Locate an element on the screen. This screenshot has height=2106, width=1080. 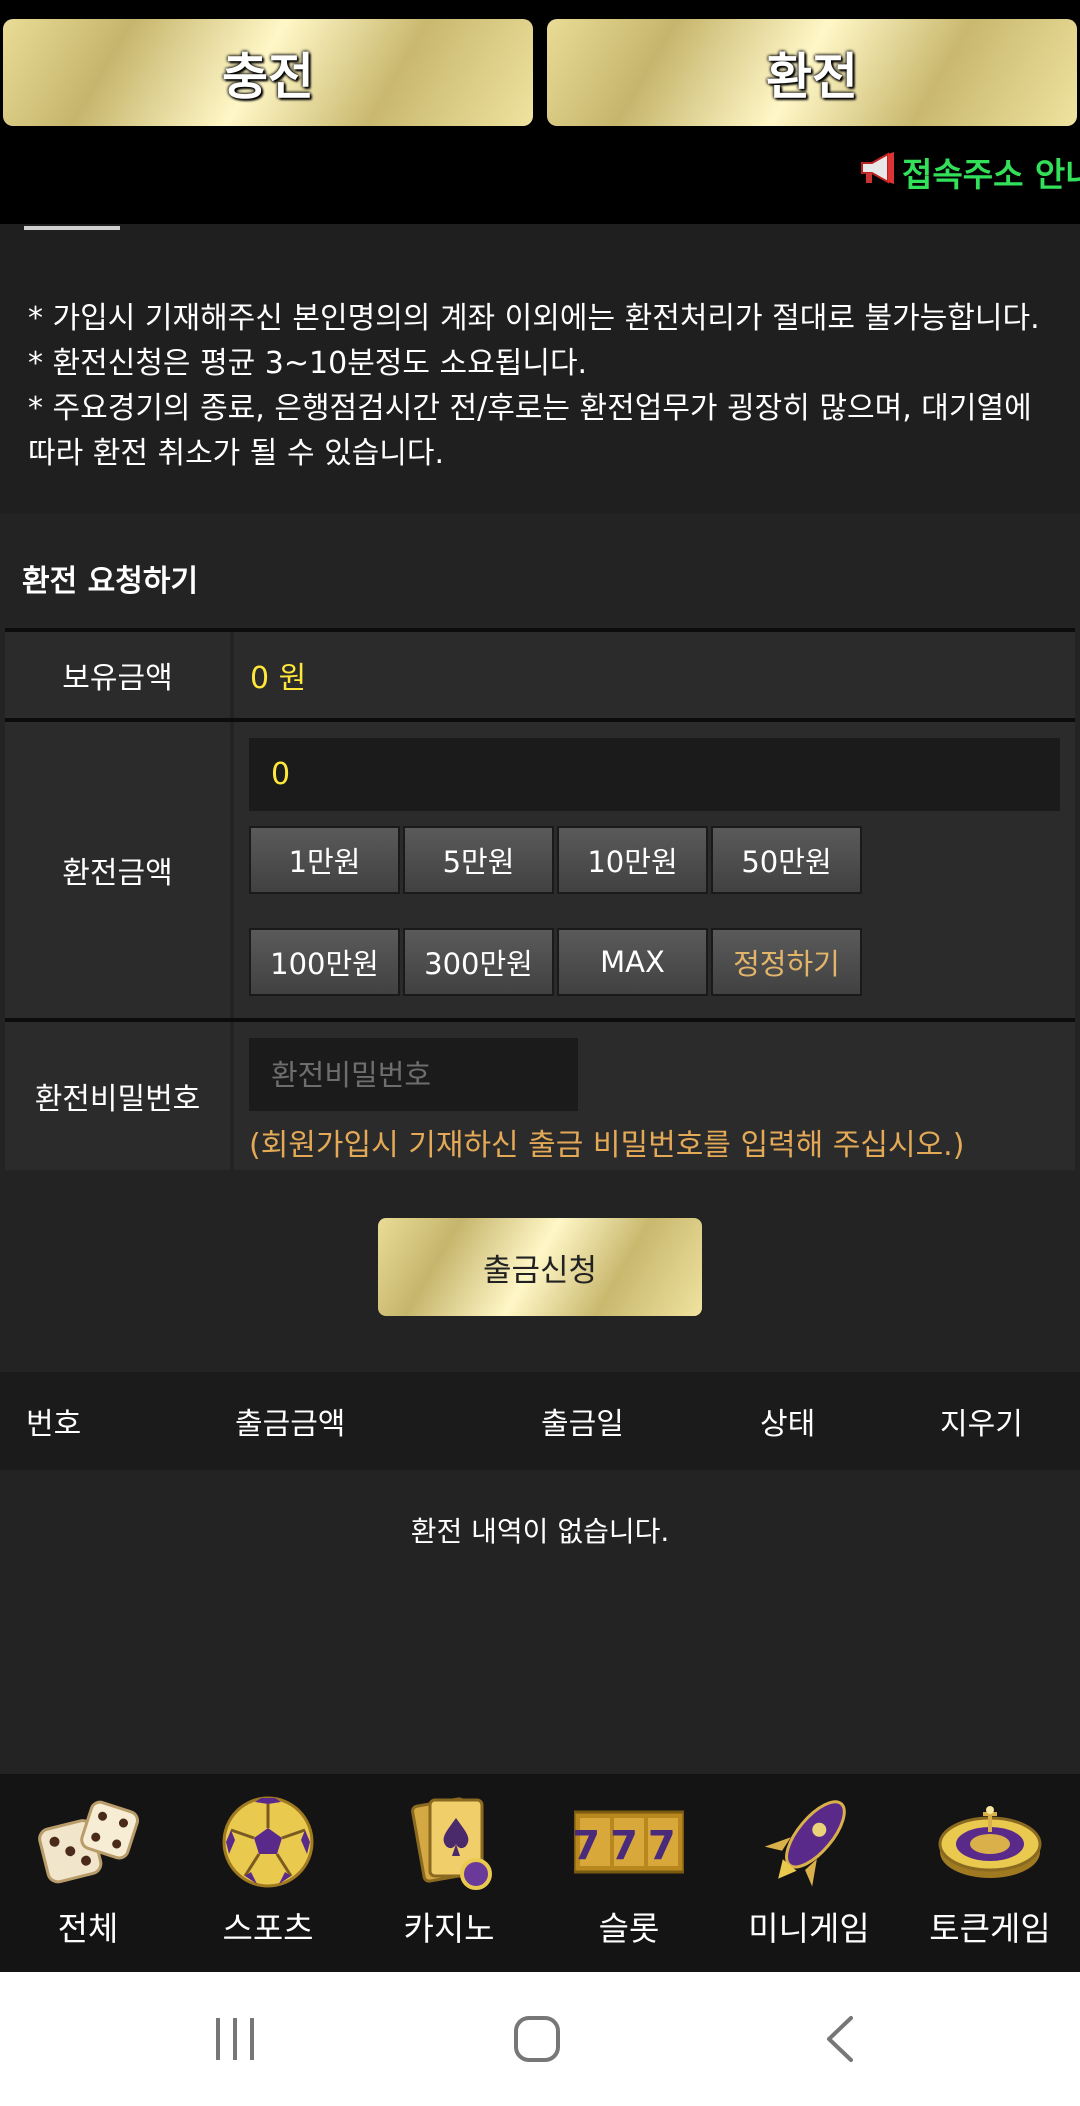
nav-item-minigame: 미니게임 is located at coordinates (809, 1873).